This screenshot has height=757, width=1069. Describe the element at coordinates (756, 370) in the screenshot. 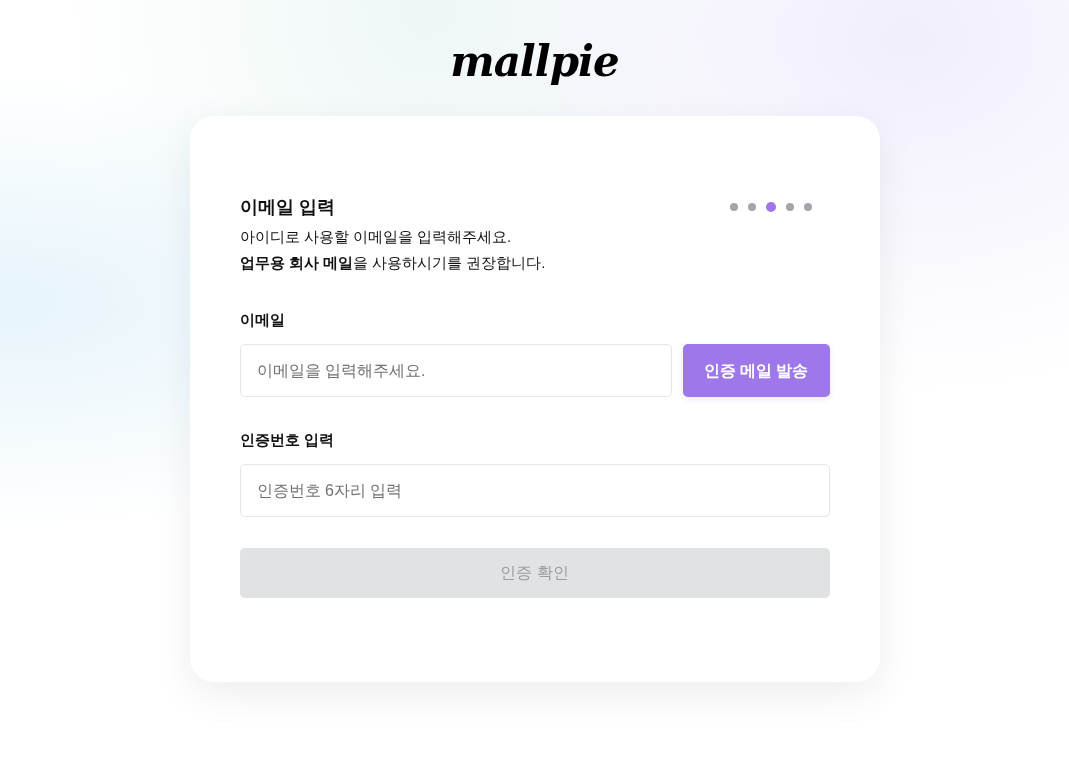

I see `send-email-button: 인증 메일 발송` at that location.